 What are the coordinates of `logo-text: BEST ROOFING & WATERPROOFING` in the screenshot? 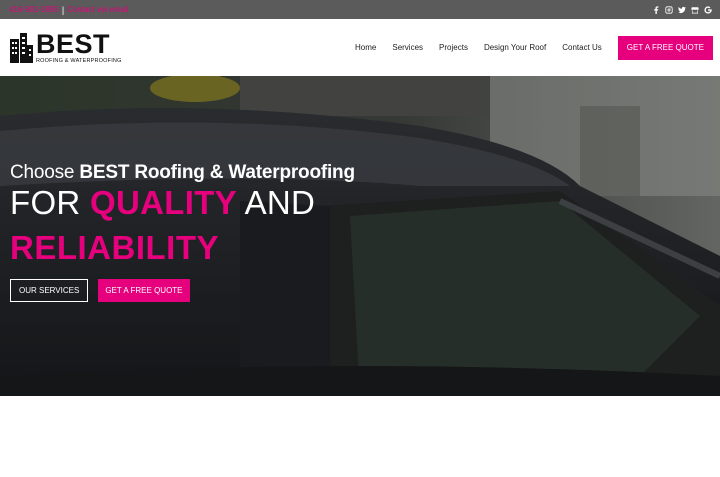 It's located at (79, 46).